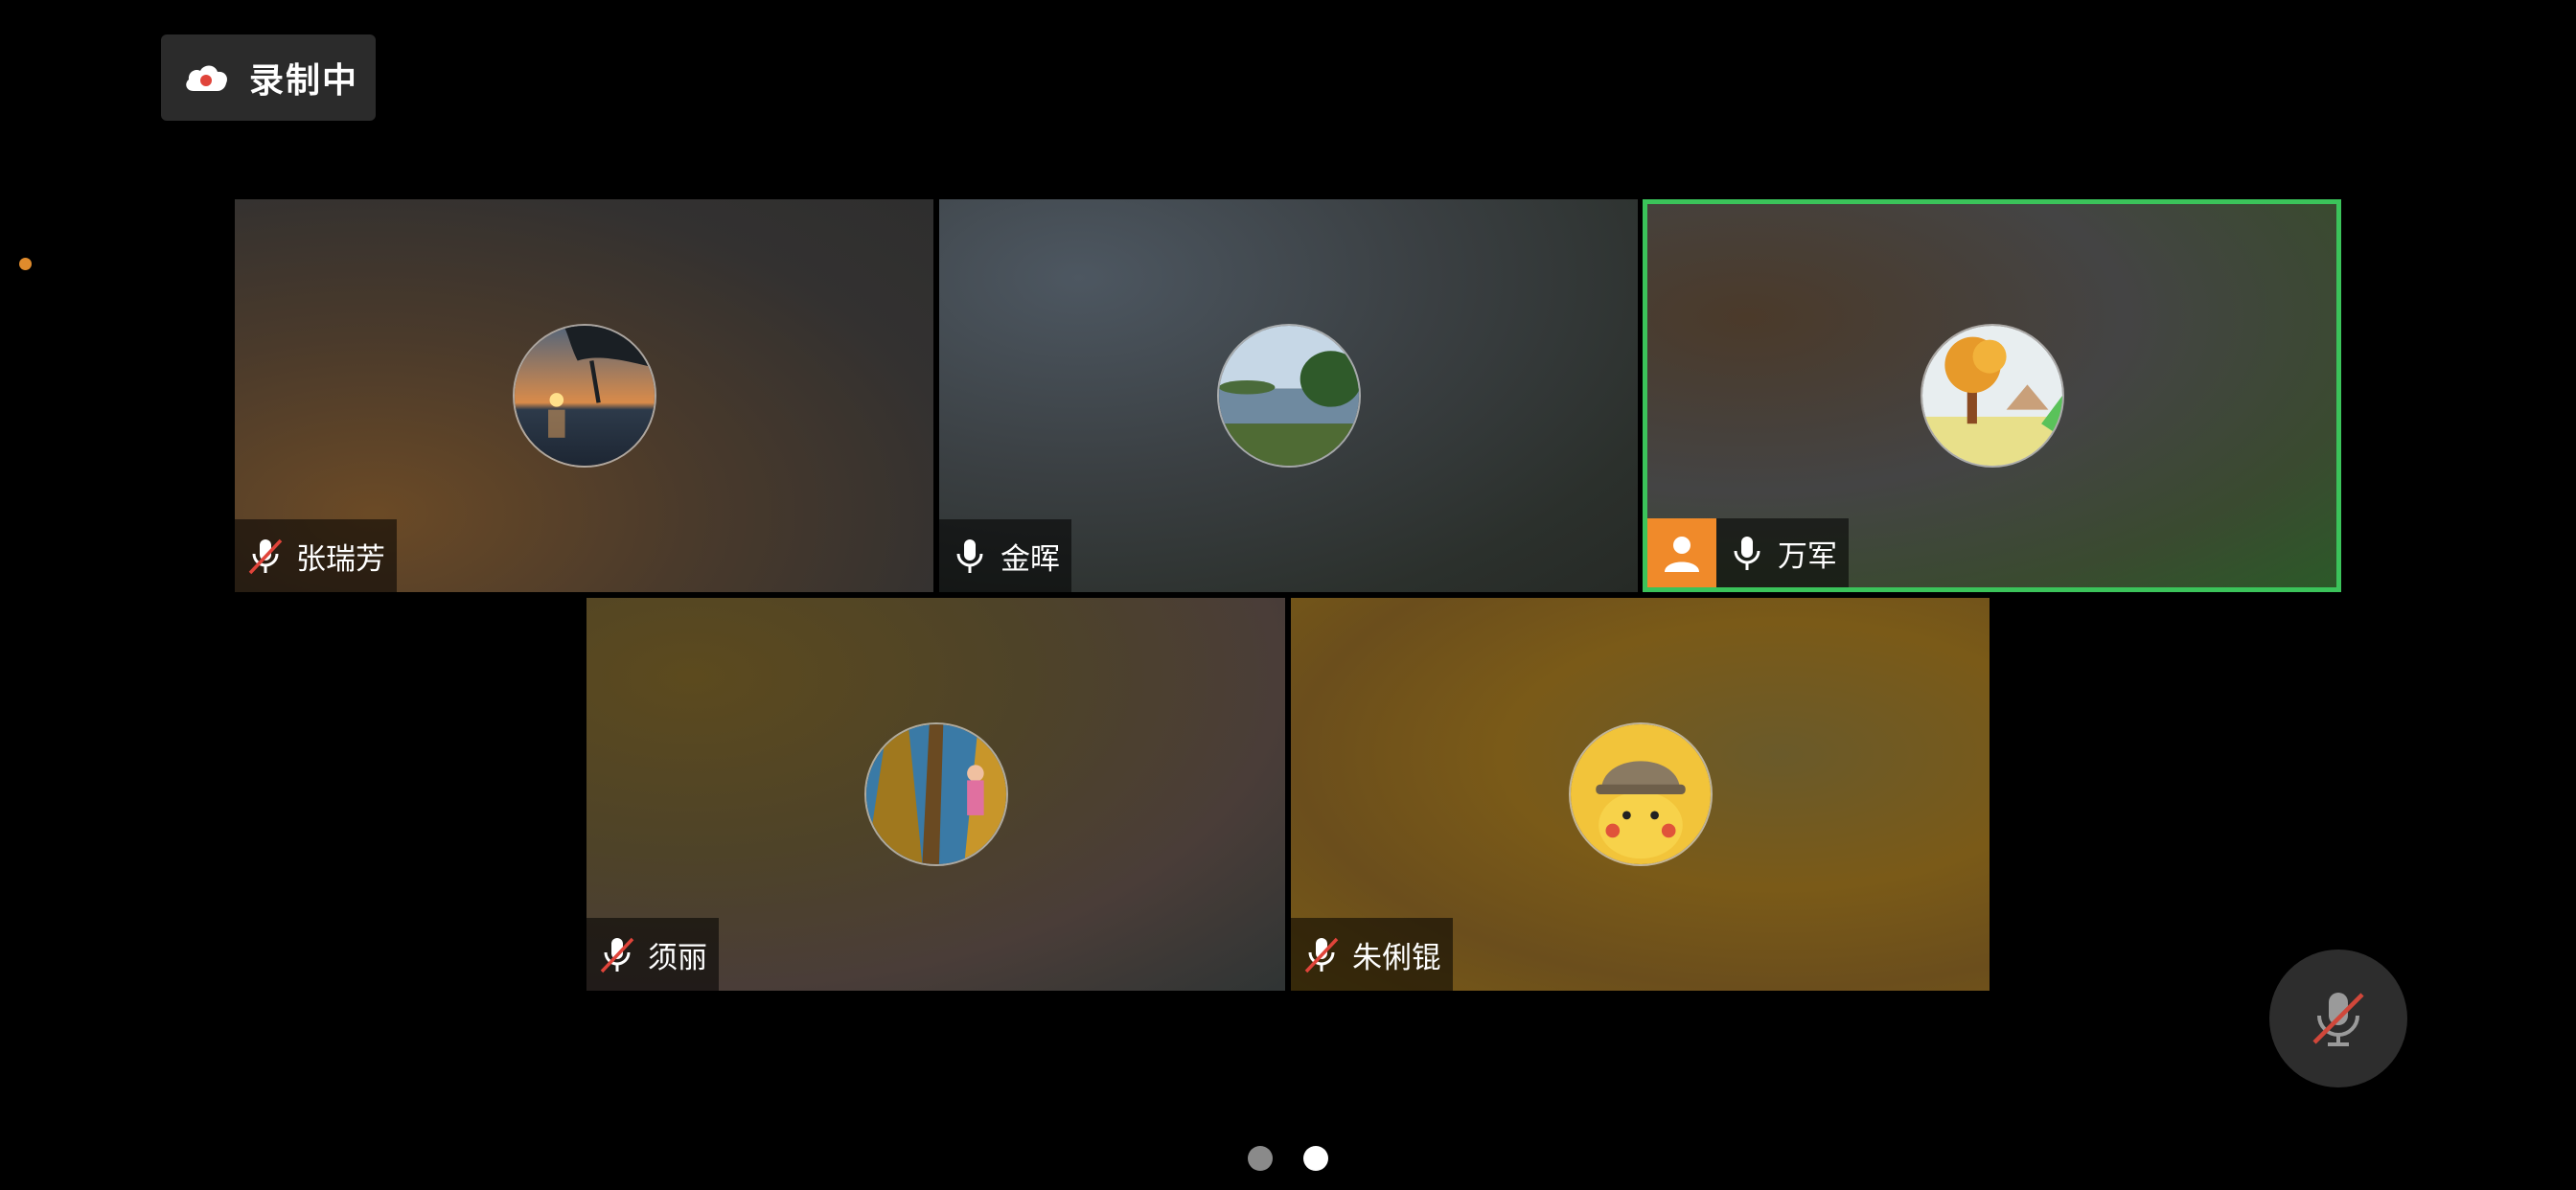  I want to click on cloud-record-icon, so click(206, 78).